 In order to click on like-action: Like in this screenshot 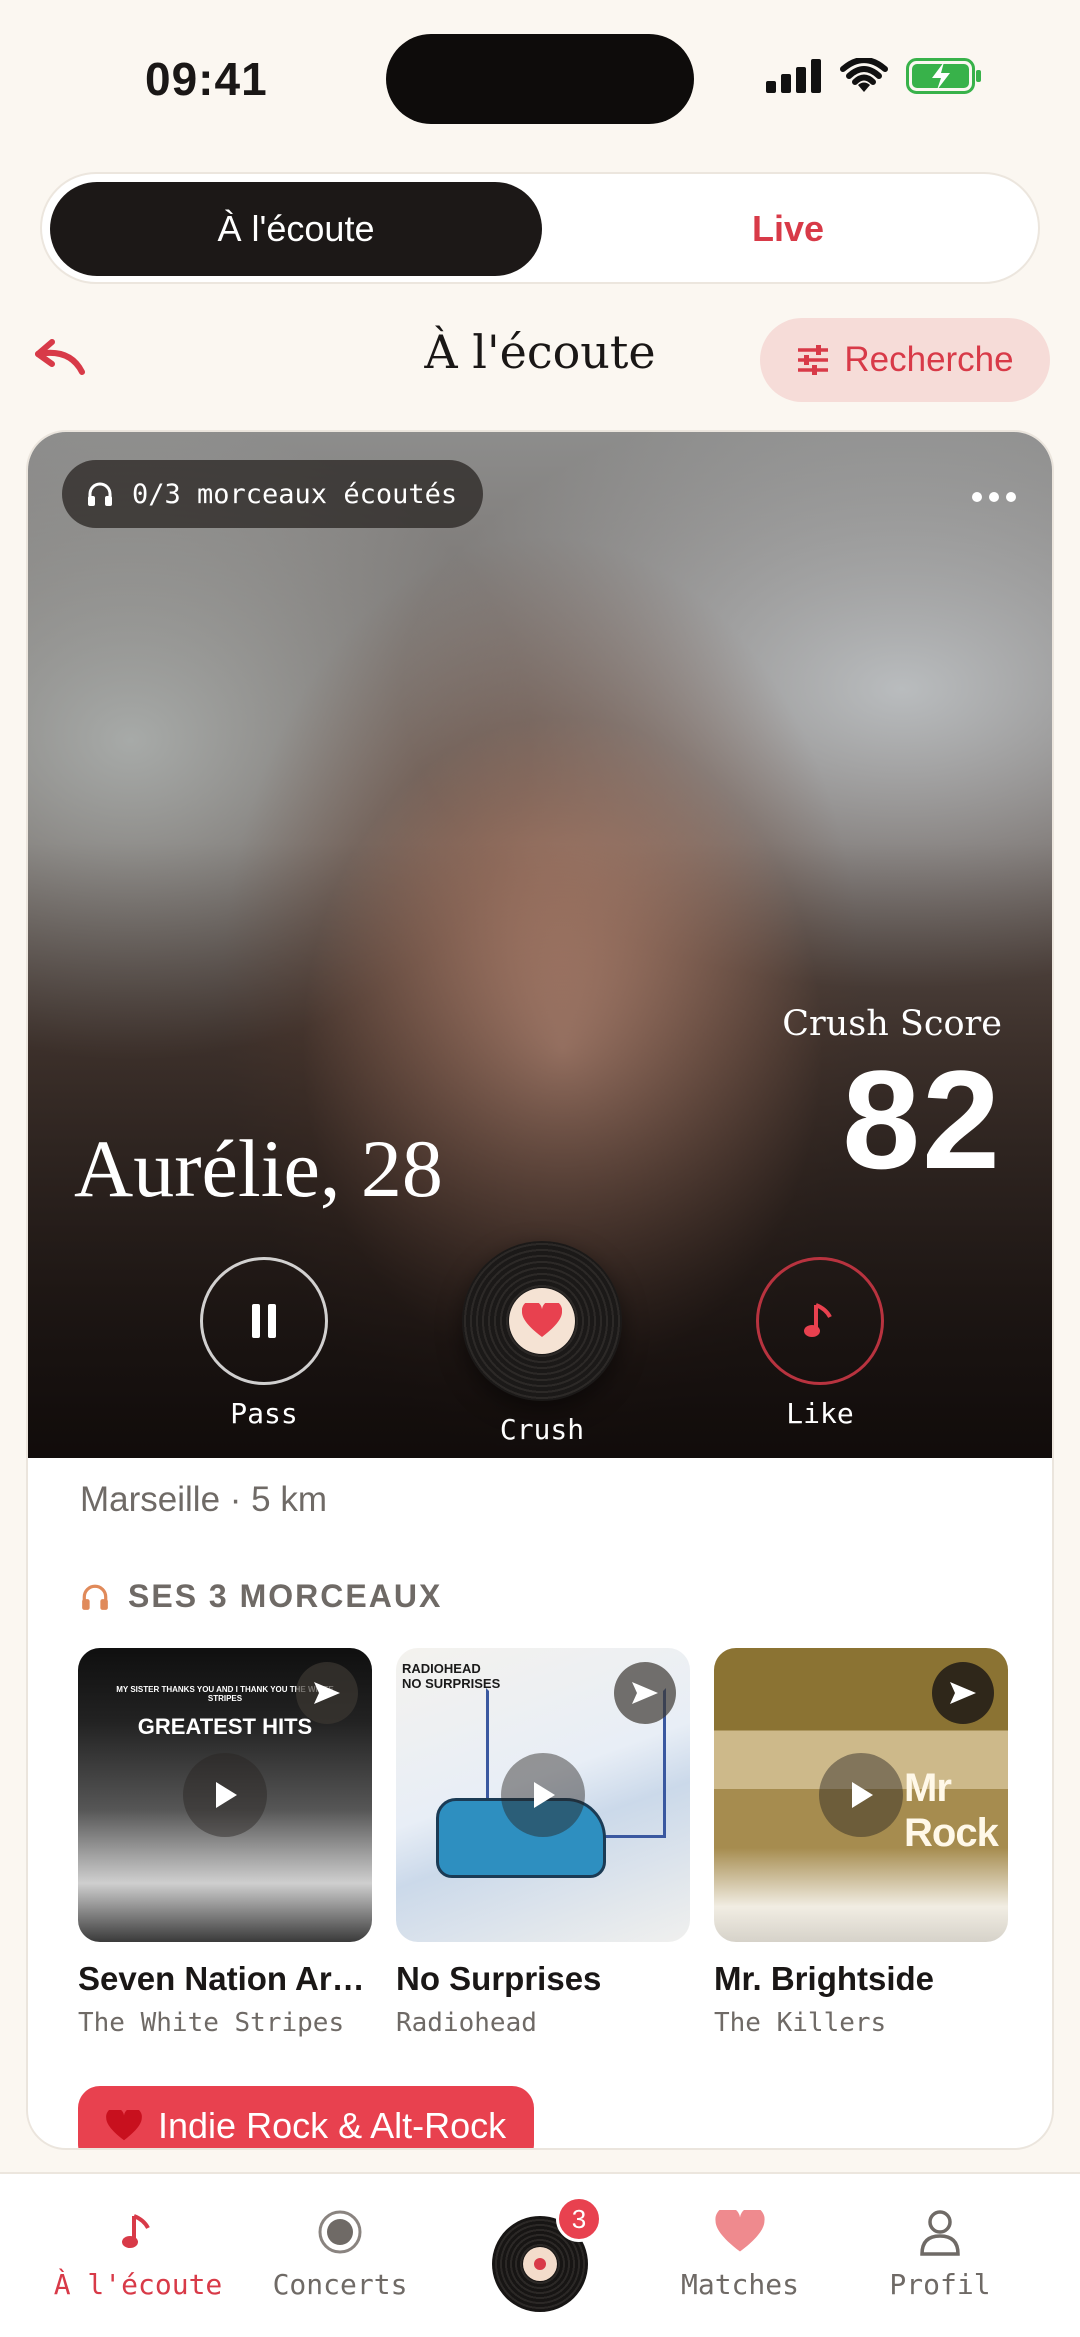, I will do `click(820, 1343)`.